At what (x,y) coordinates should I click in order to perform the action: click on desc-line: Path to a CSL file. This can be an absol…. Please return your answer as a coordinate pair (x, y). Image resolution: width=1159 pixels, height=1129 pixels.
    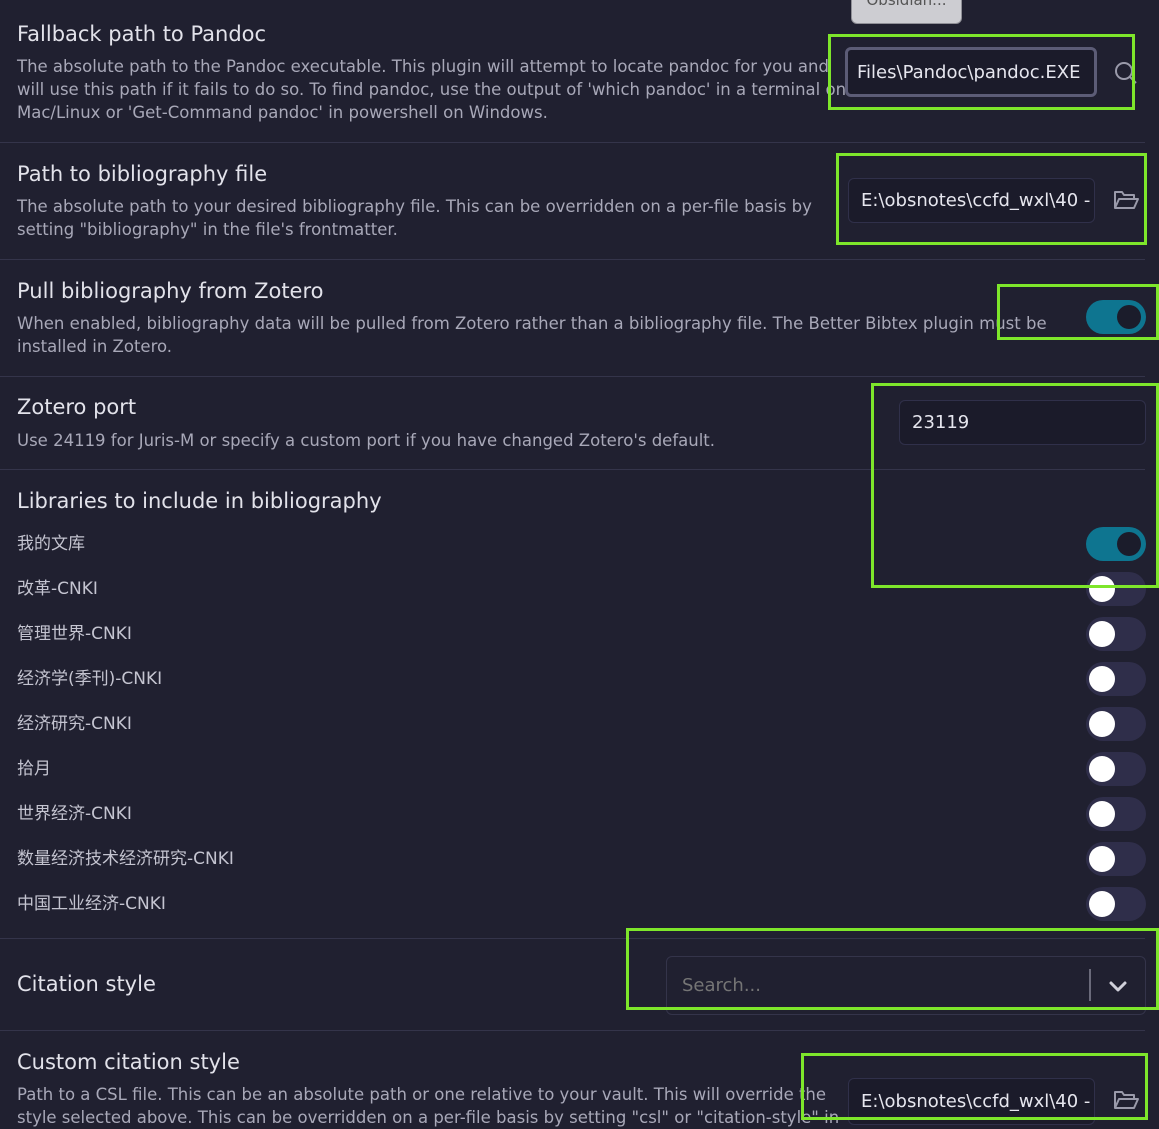
    Looking at the image, I should click on (422, 1094).